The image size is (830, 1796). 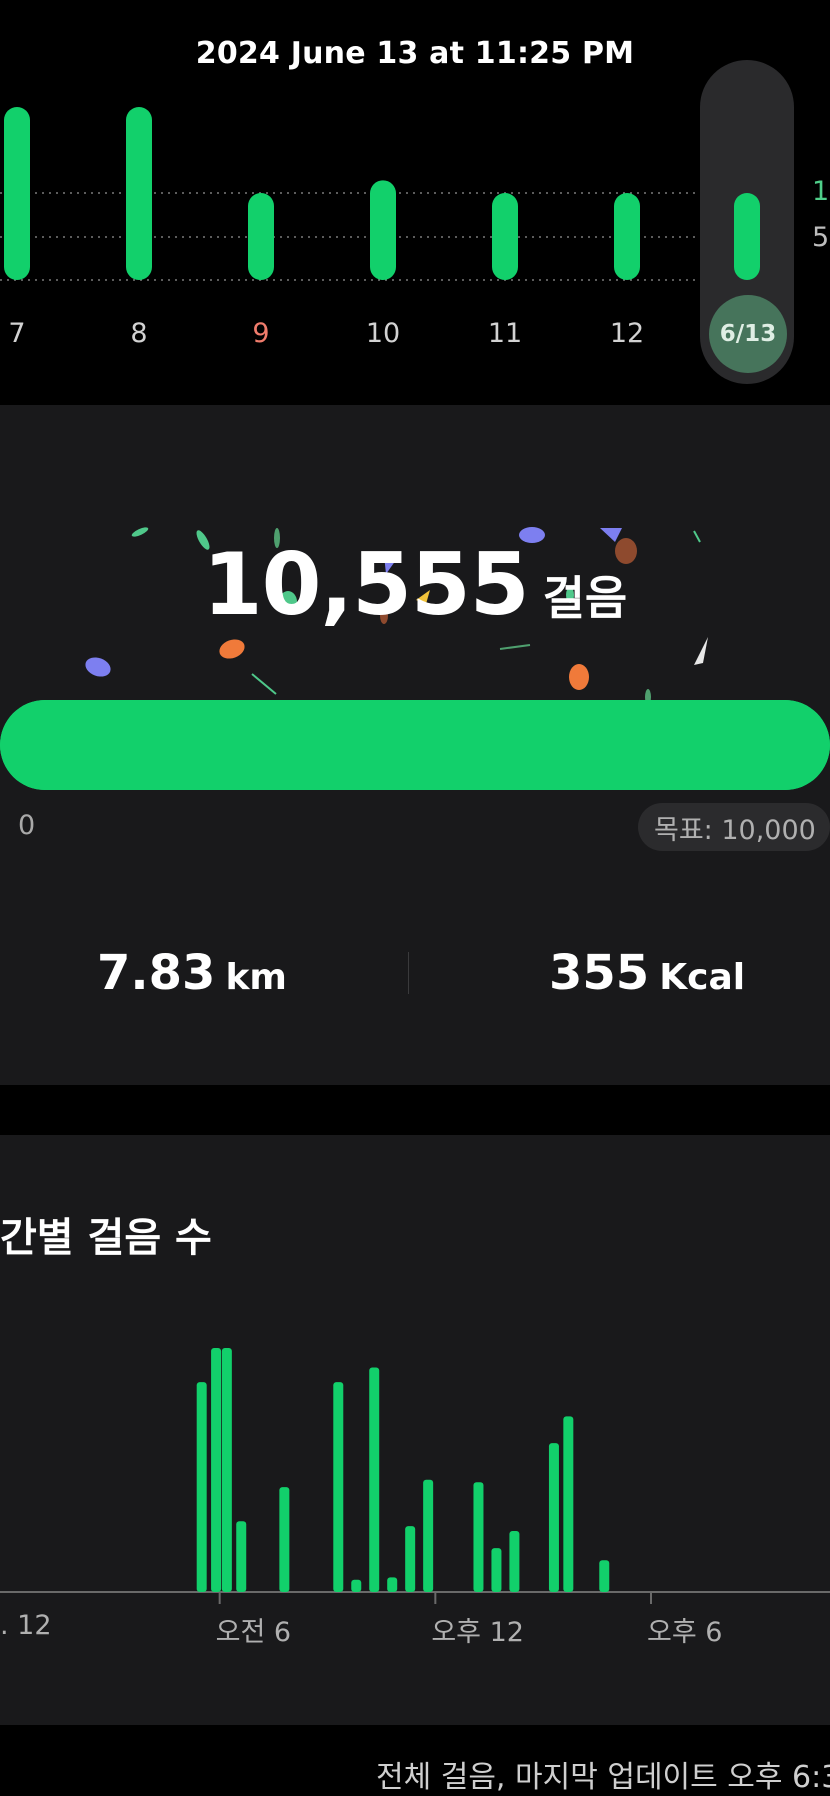 What do you see at coordinates (106, 1238) in the screenshot?
I see `hourly-steps-title: 간별 걸음 수` at bounding box center [106, 1238].